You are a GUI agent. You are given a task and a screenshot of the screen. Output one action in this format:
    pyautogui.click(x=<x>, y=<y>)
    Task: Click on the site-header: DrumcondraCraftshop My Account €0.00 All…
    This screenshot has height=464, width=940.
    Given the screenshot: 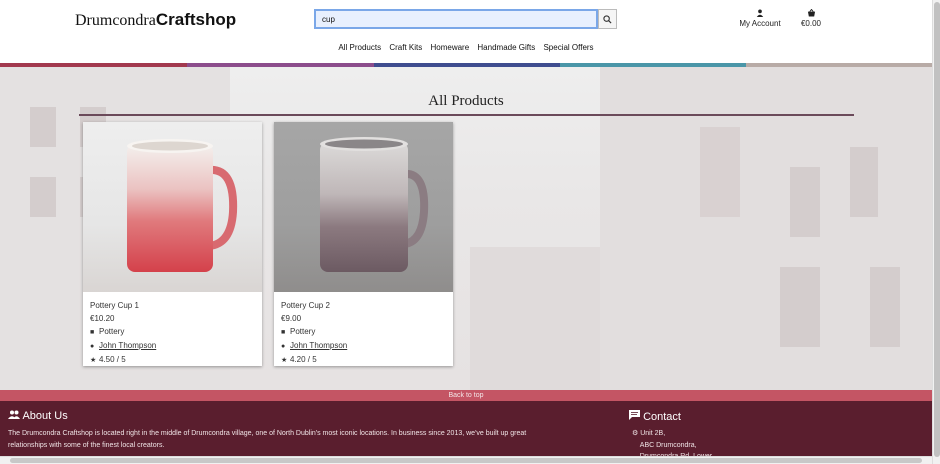 What is the action you would take?
    pyautogui.click(x=466, y=31)
    